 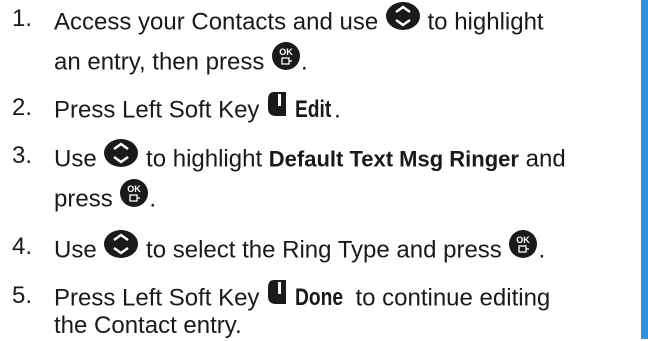 I want to click on step-text: to continue editing, so click(x=453, y=298).